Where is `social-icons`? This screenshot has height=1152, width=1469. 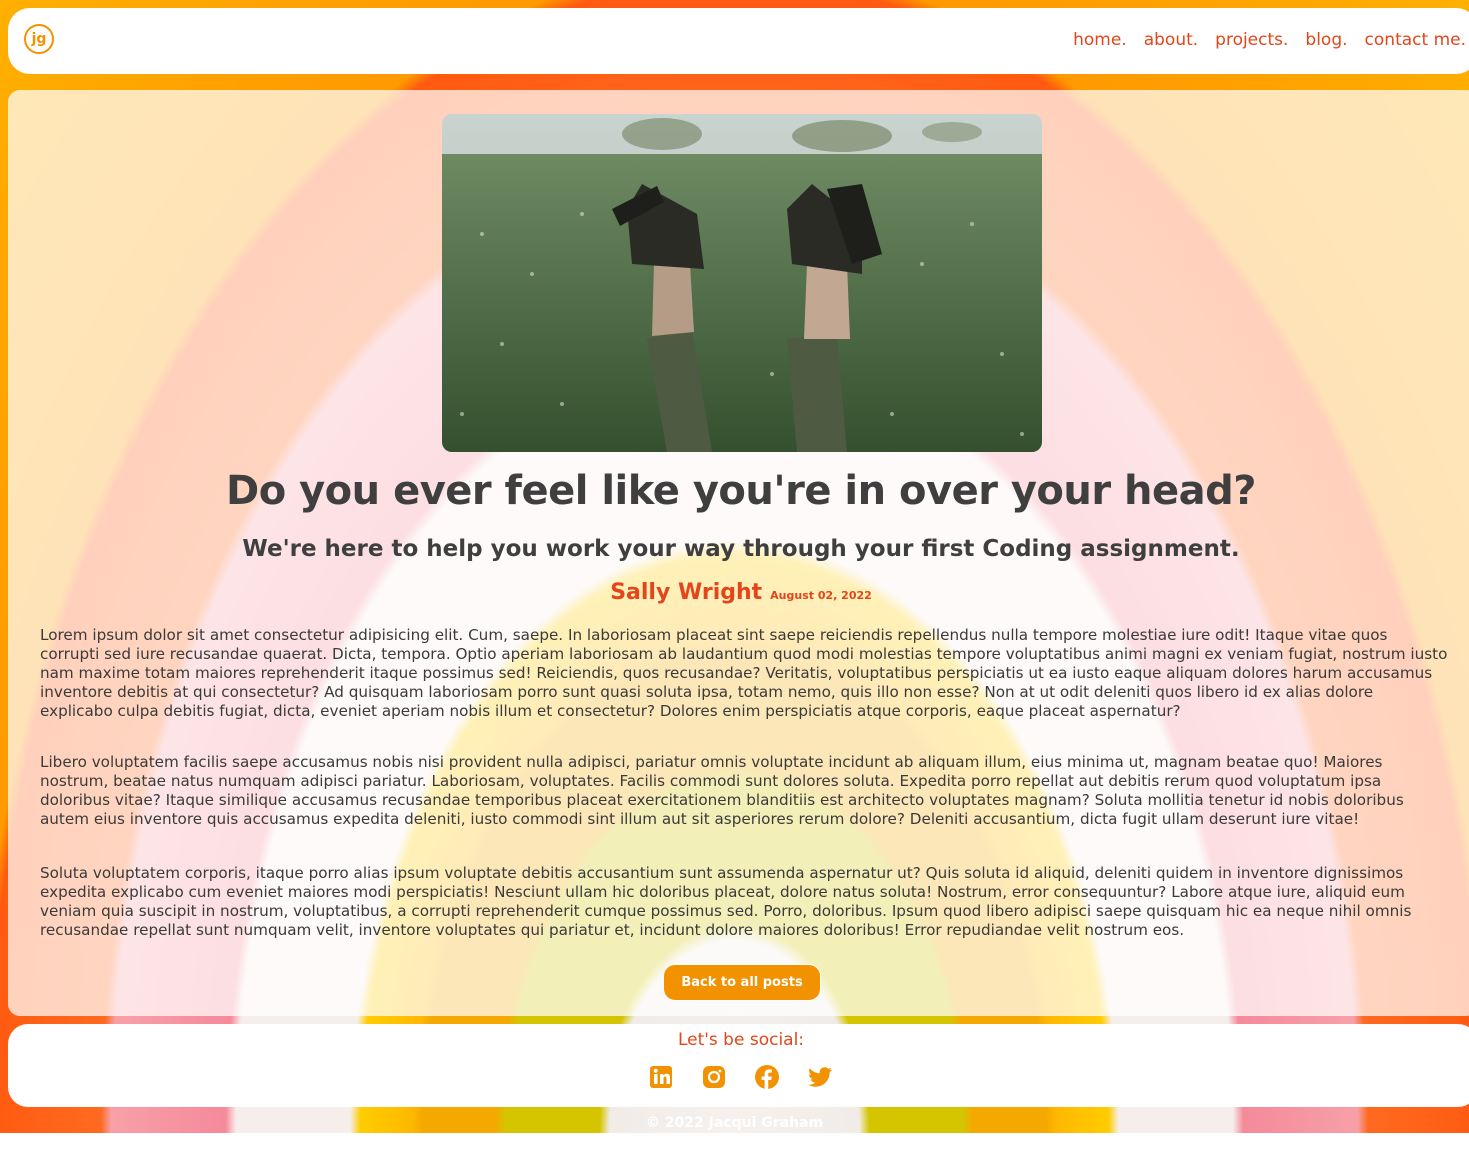 social-icons is located at coordinates (740, 1077).